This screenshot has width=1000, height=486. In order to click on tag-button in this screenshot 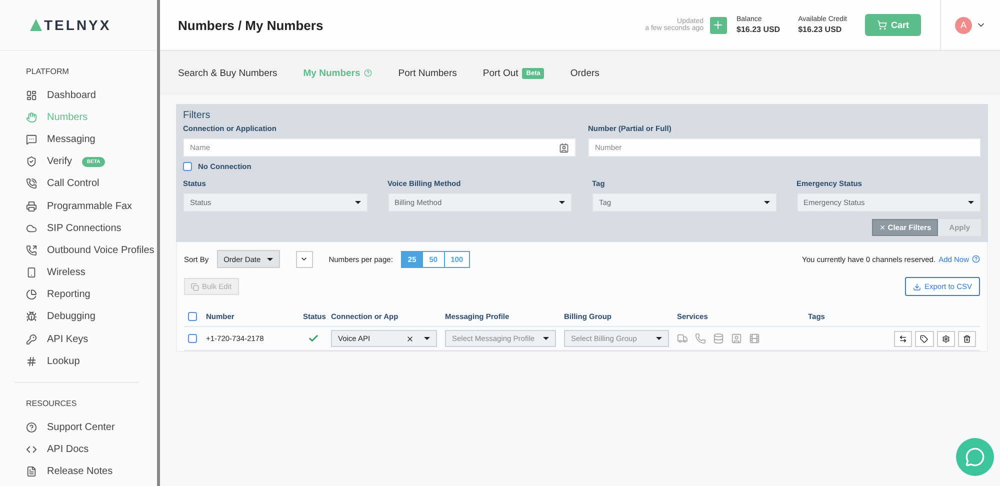, I will do `click(924, 338)`.